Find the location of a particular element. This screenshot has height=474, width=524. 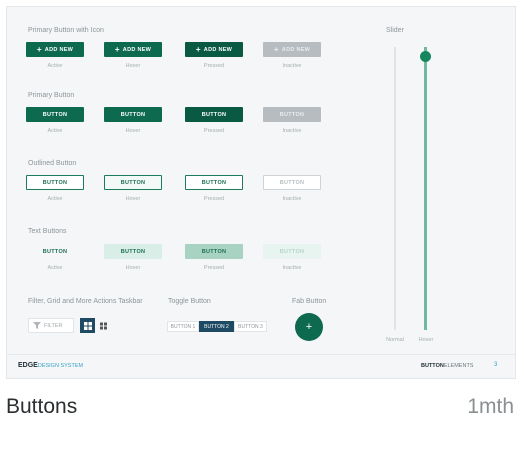

section-title-outlined: Outlined Button is located at coordinates (52, 163).